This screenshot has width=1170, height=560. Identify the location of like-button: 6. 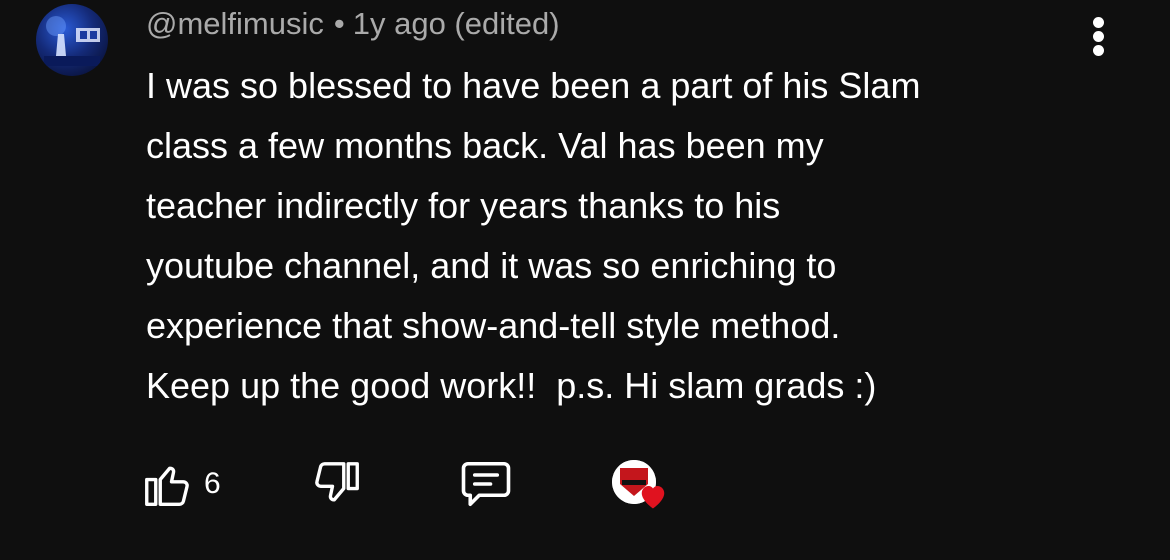
(180, 484).